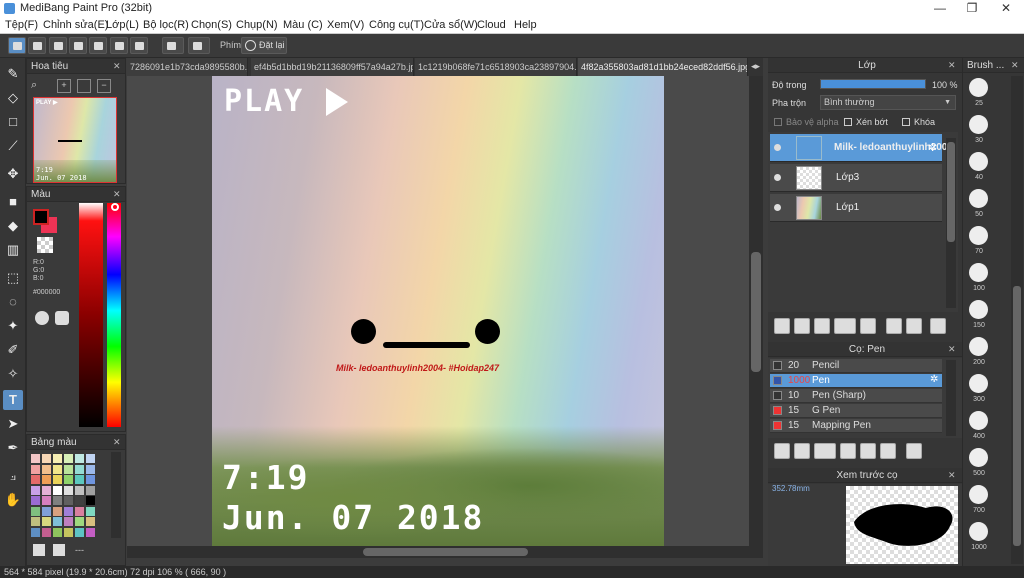  Describe the element at coordinates (42, 318) in the screenshot. I see `color-wheel-icon` at that location.